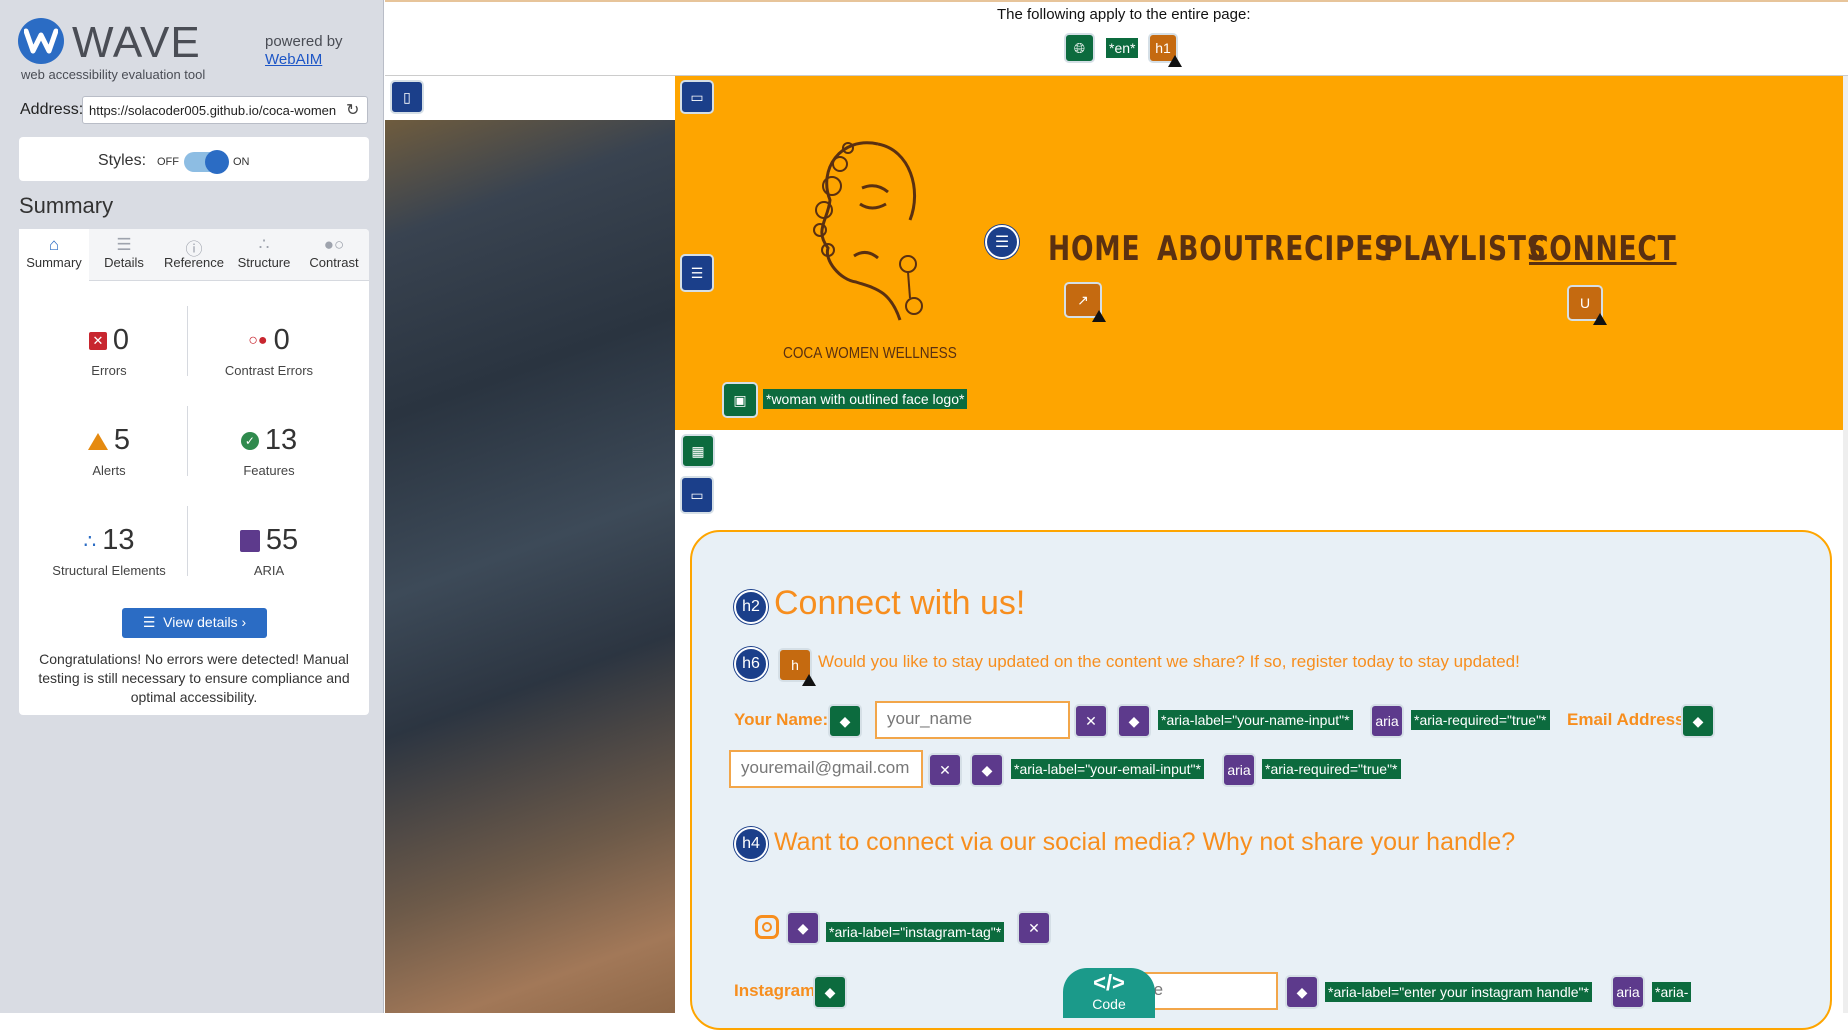 The image size is (1848, 1030). I want to click on instagram-aria-tag: *aria-label="instagram-tag"*, so click(915, 932).